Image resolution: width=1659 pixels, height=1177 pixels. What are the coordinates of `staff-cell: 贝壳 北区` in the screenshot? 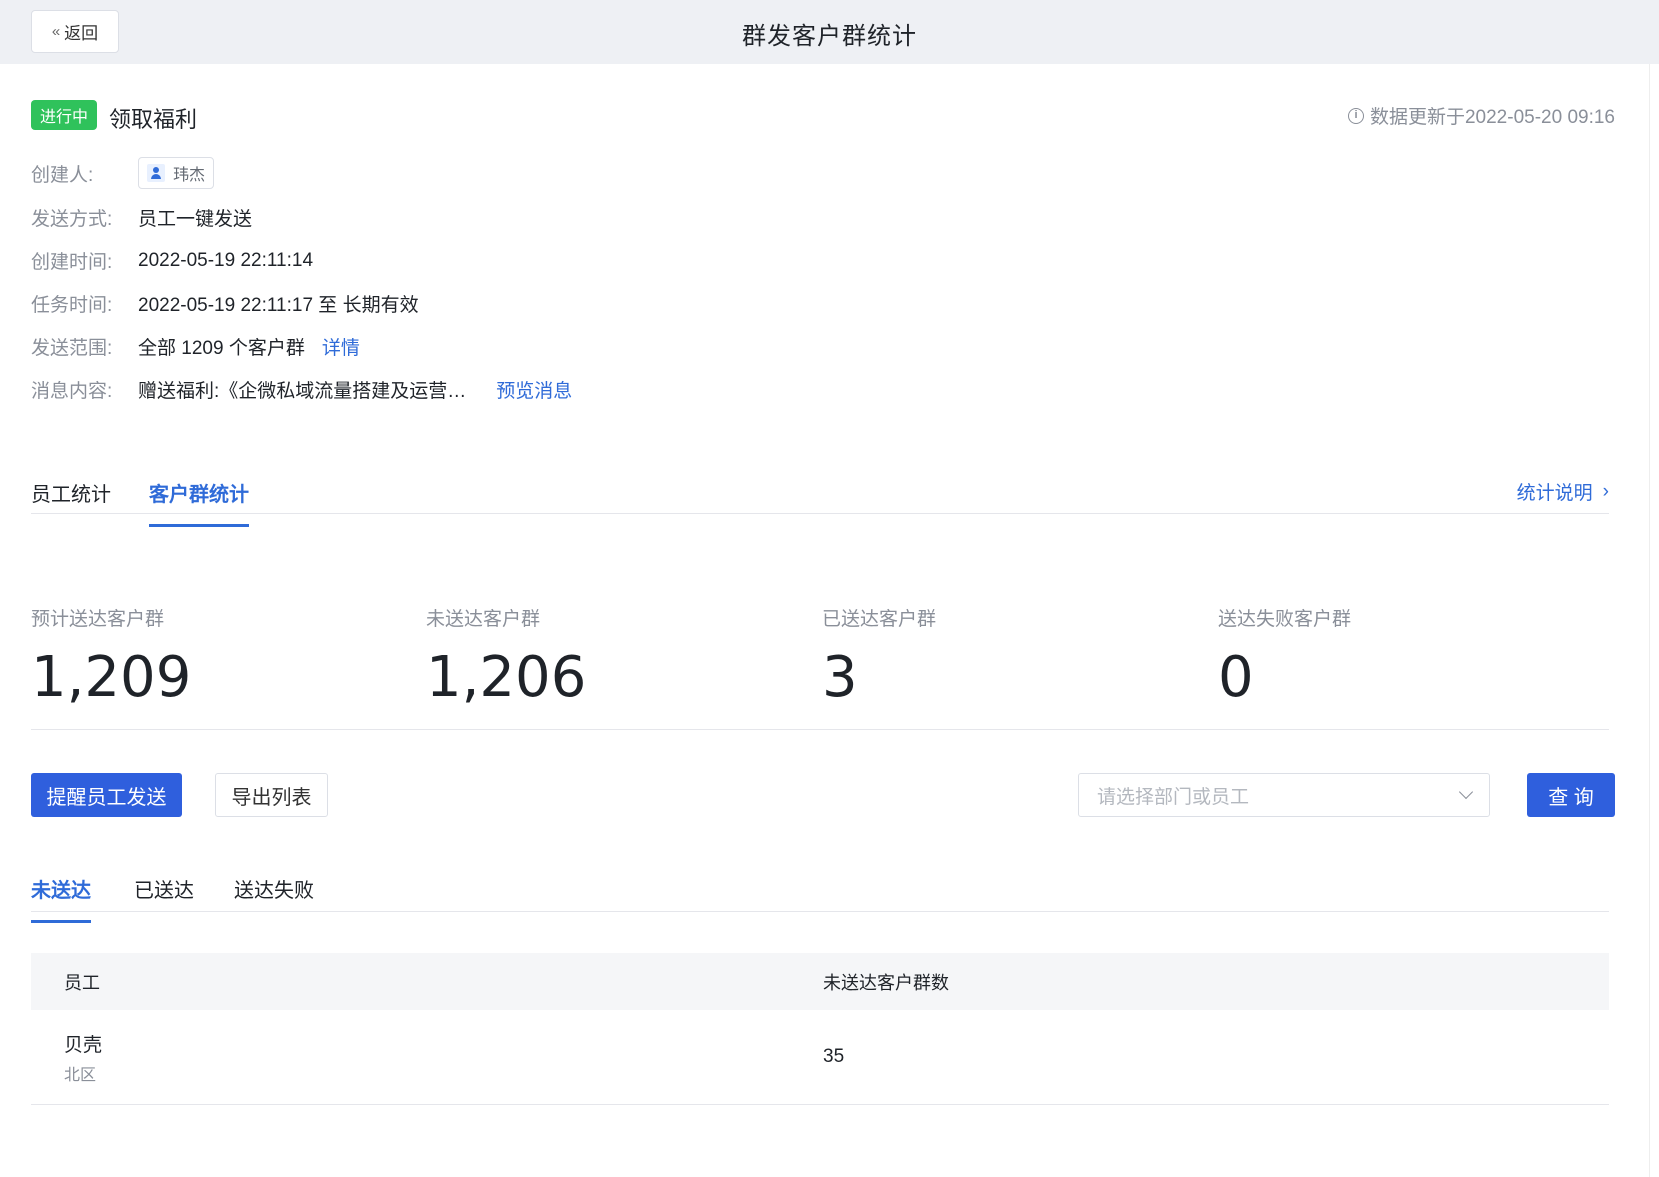 It's located at (427, 1057).